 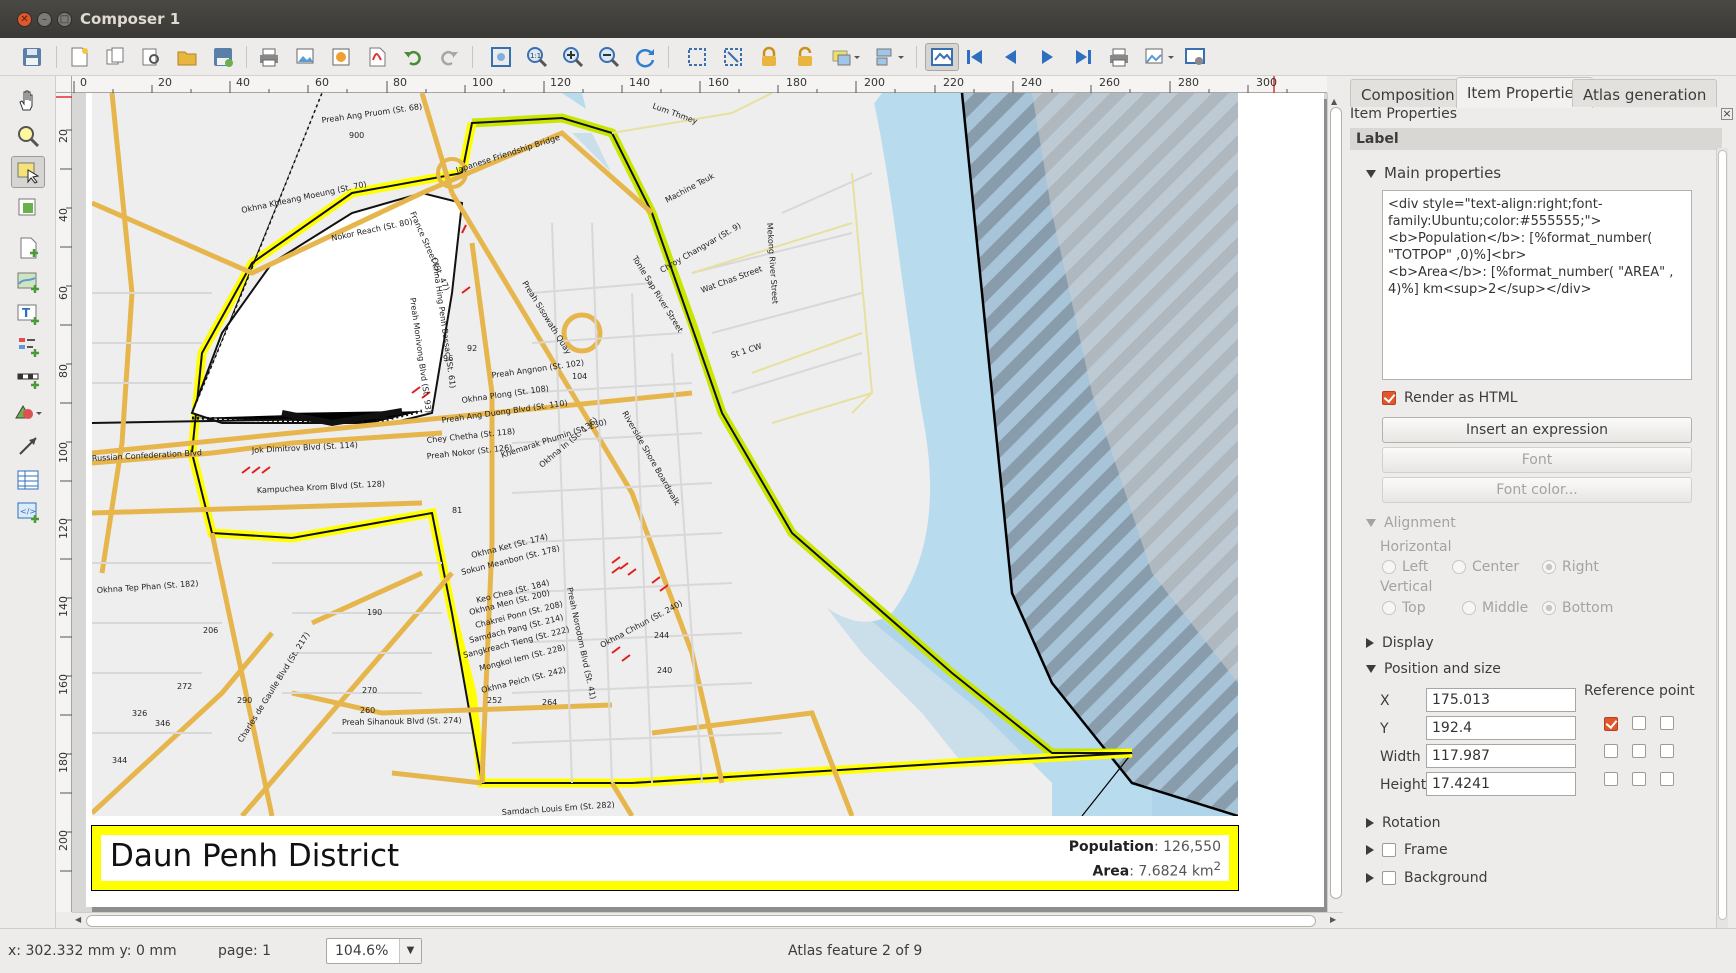 I want to click on refresh-icon, so click(x=645, y=57).